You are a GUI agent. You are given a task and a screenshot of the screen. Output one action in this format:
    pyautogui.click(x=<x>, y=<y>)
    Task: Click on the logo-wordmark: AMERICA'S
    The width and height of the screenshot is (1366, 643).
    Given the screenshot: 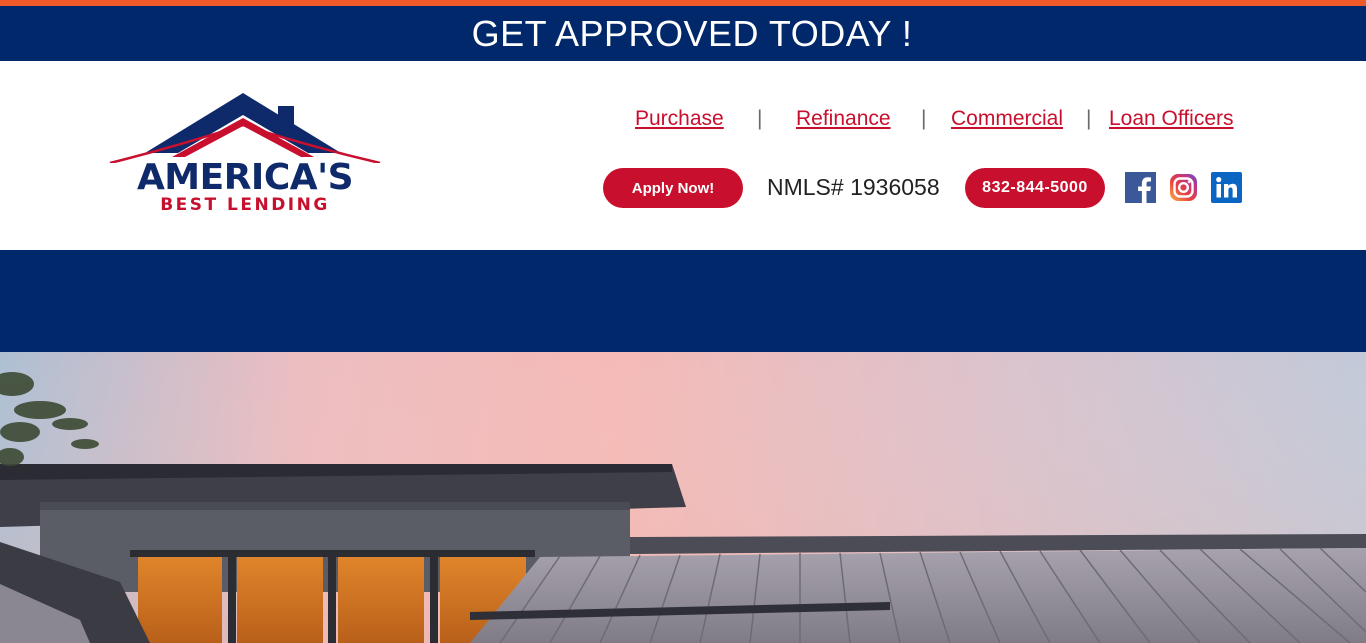 What is the action you would take?
    pyautogui.click(x=245, y=177)
    